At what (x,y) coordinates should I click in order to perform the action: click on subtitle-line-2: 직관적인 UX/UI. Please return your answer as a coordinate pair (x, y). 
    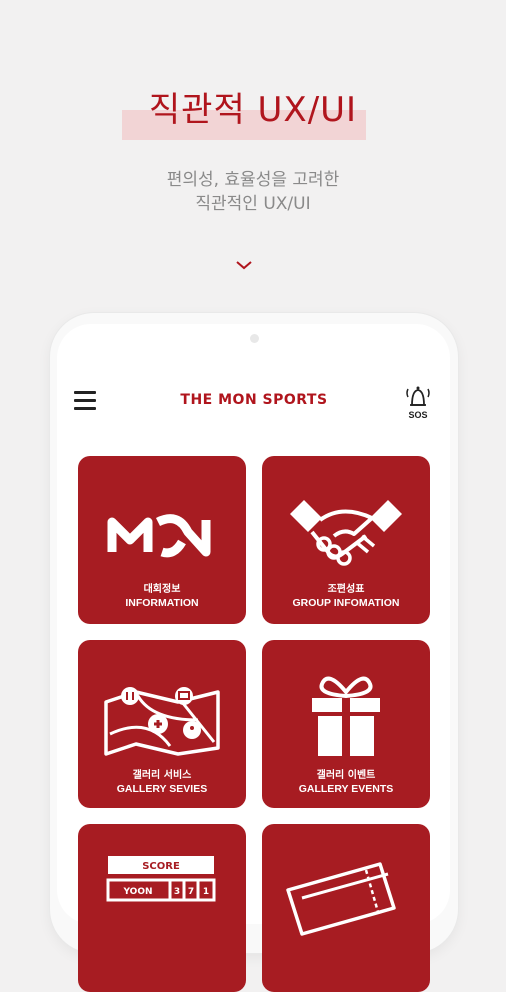
    Looking at the image, I should click on (253, 204).